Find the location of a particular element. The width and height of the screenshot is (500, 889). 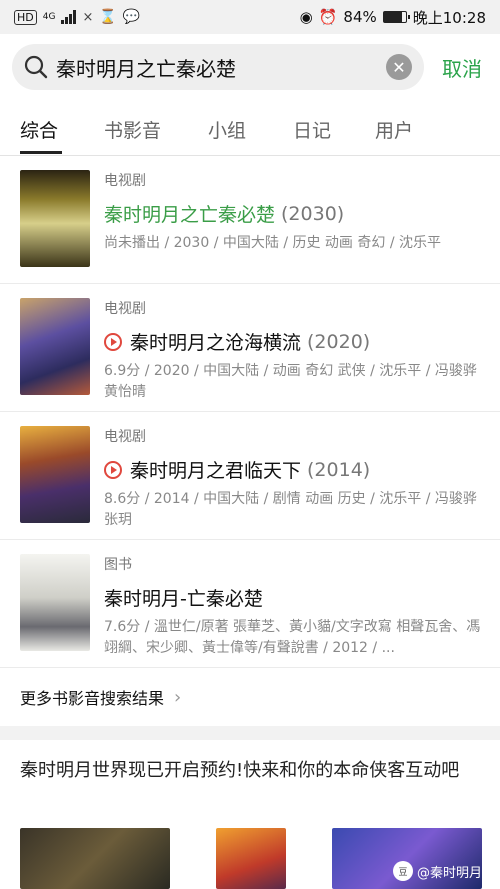

result-category: 图书 is located at coordinates (118, 565).